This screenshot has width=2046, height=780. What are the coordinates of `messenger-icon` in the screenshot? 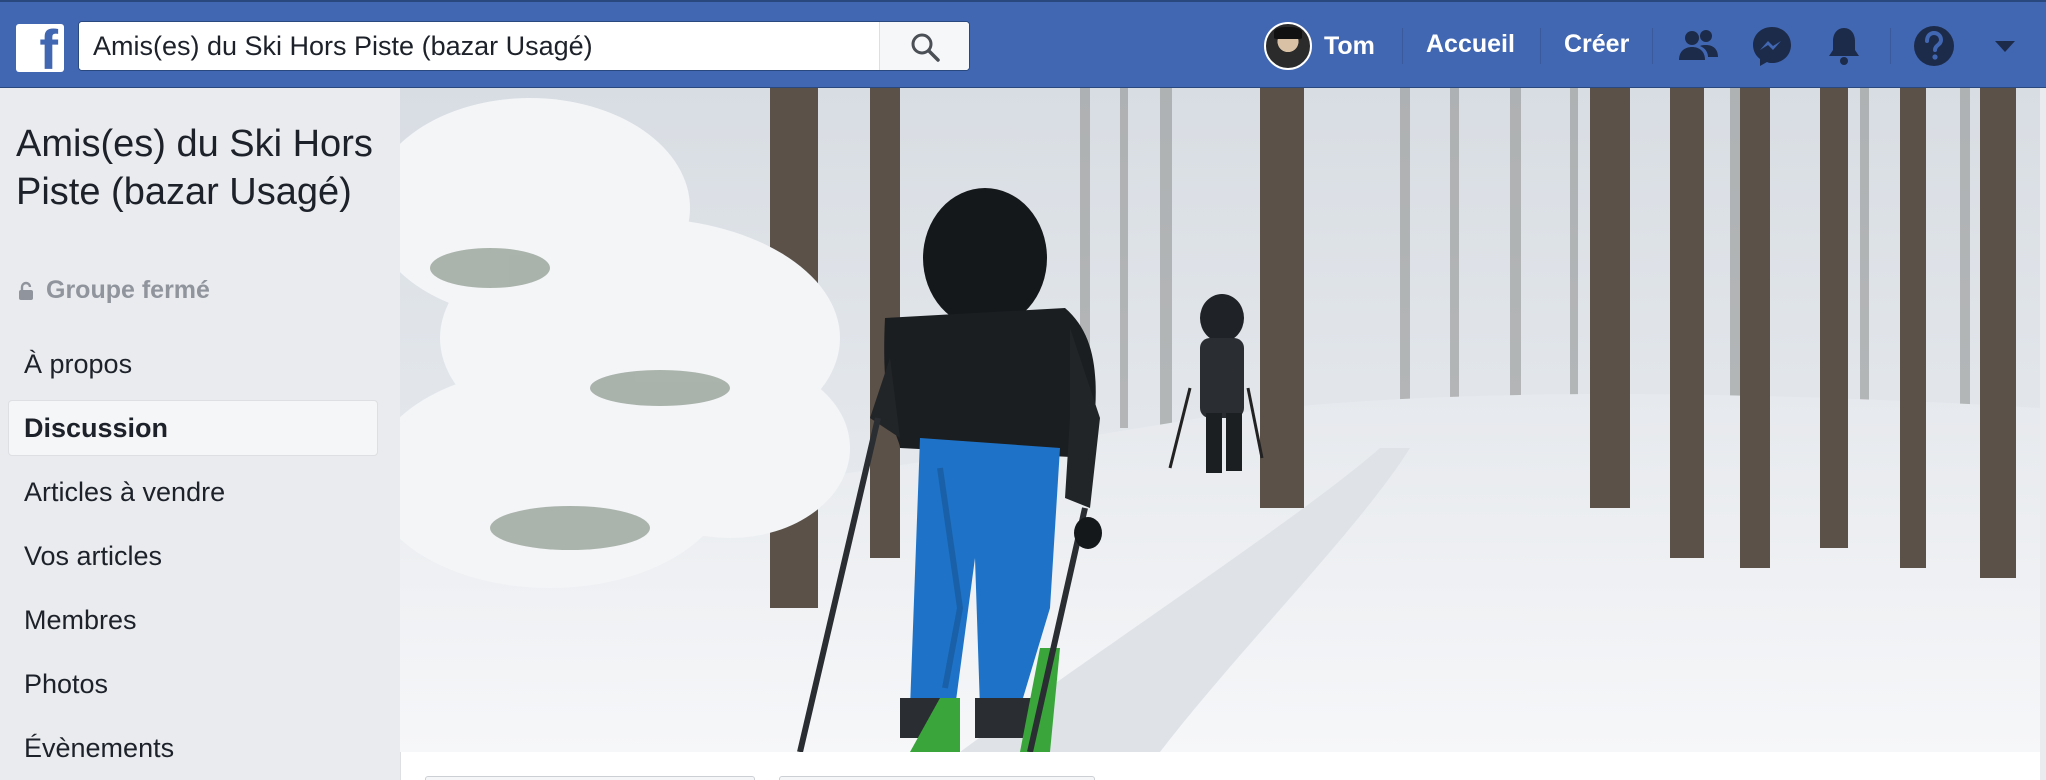 It's located at (1772, 46).